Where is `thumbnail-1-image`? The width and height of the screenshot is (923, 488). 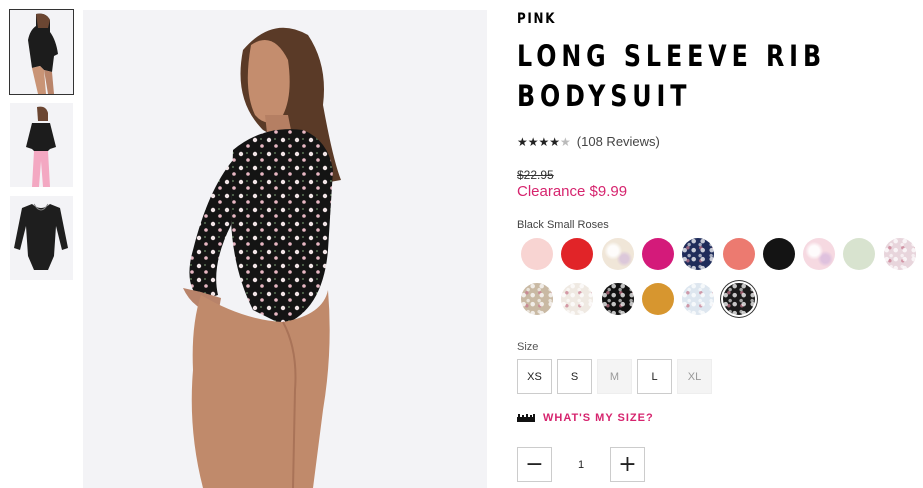
thumbnail-1-image is located at coordinates (41, 52).